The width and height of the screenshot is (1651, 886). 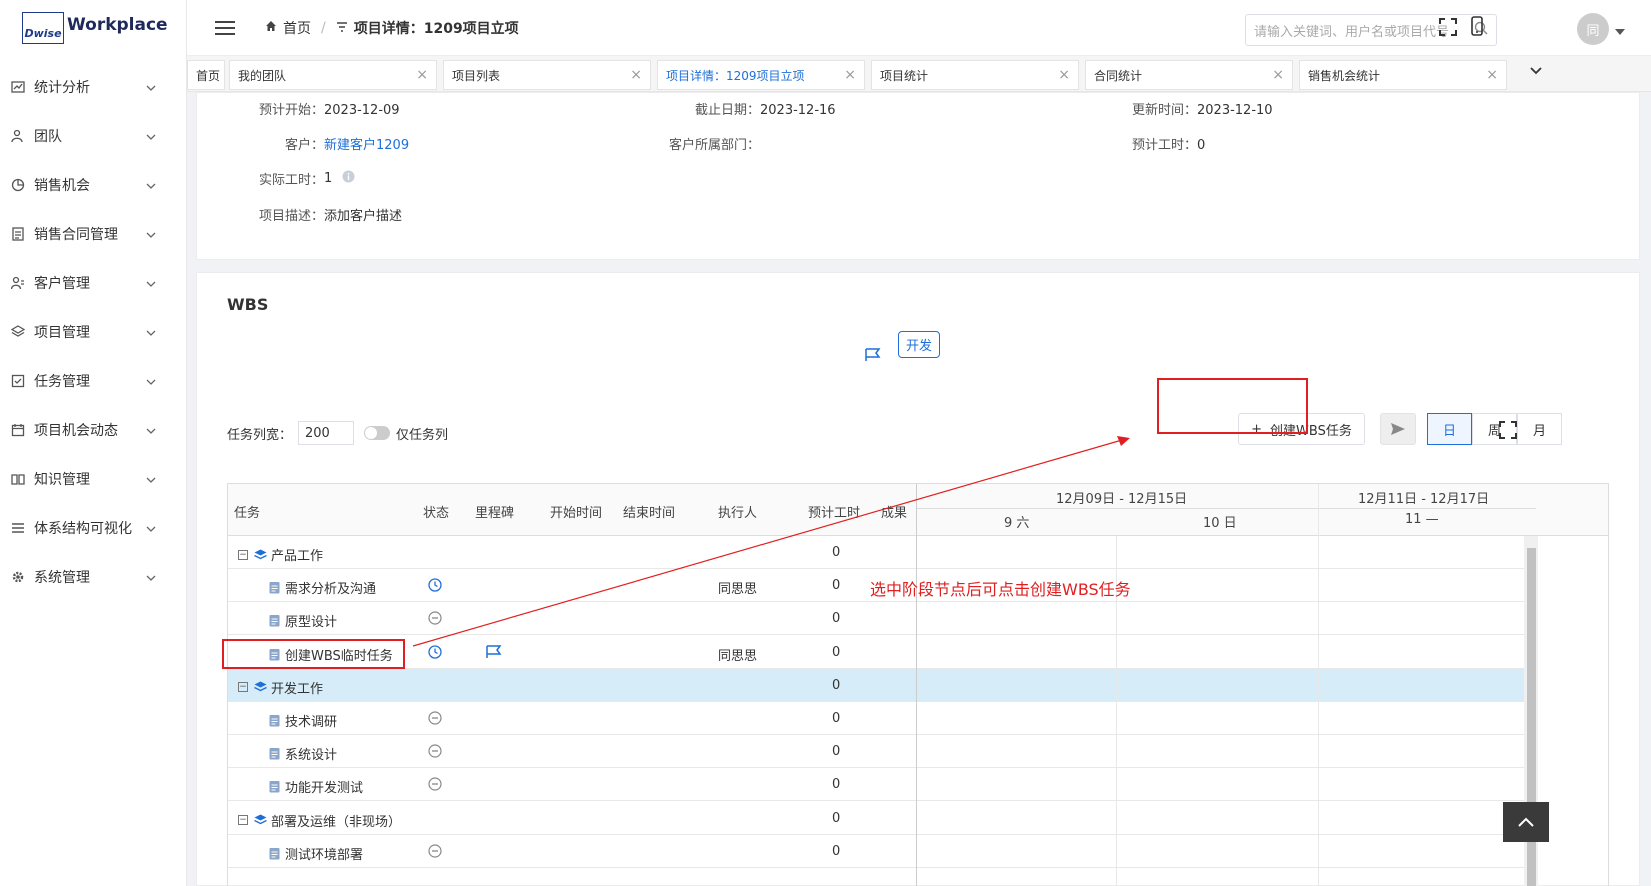 I want to click on back-to-top-button, so click(x=1526, y=822).